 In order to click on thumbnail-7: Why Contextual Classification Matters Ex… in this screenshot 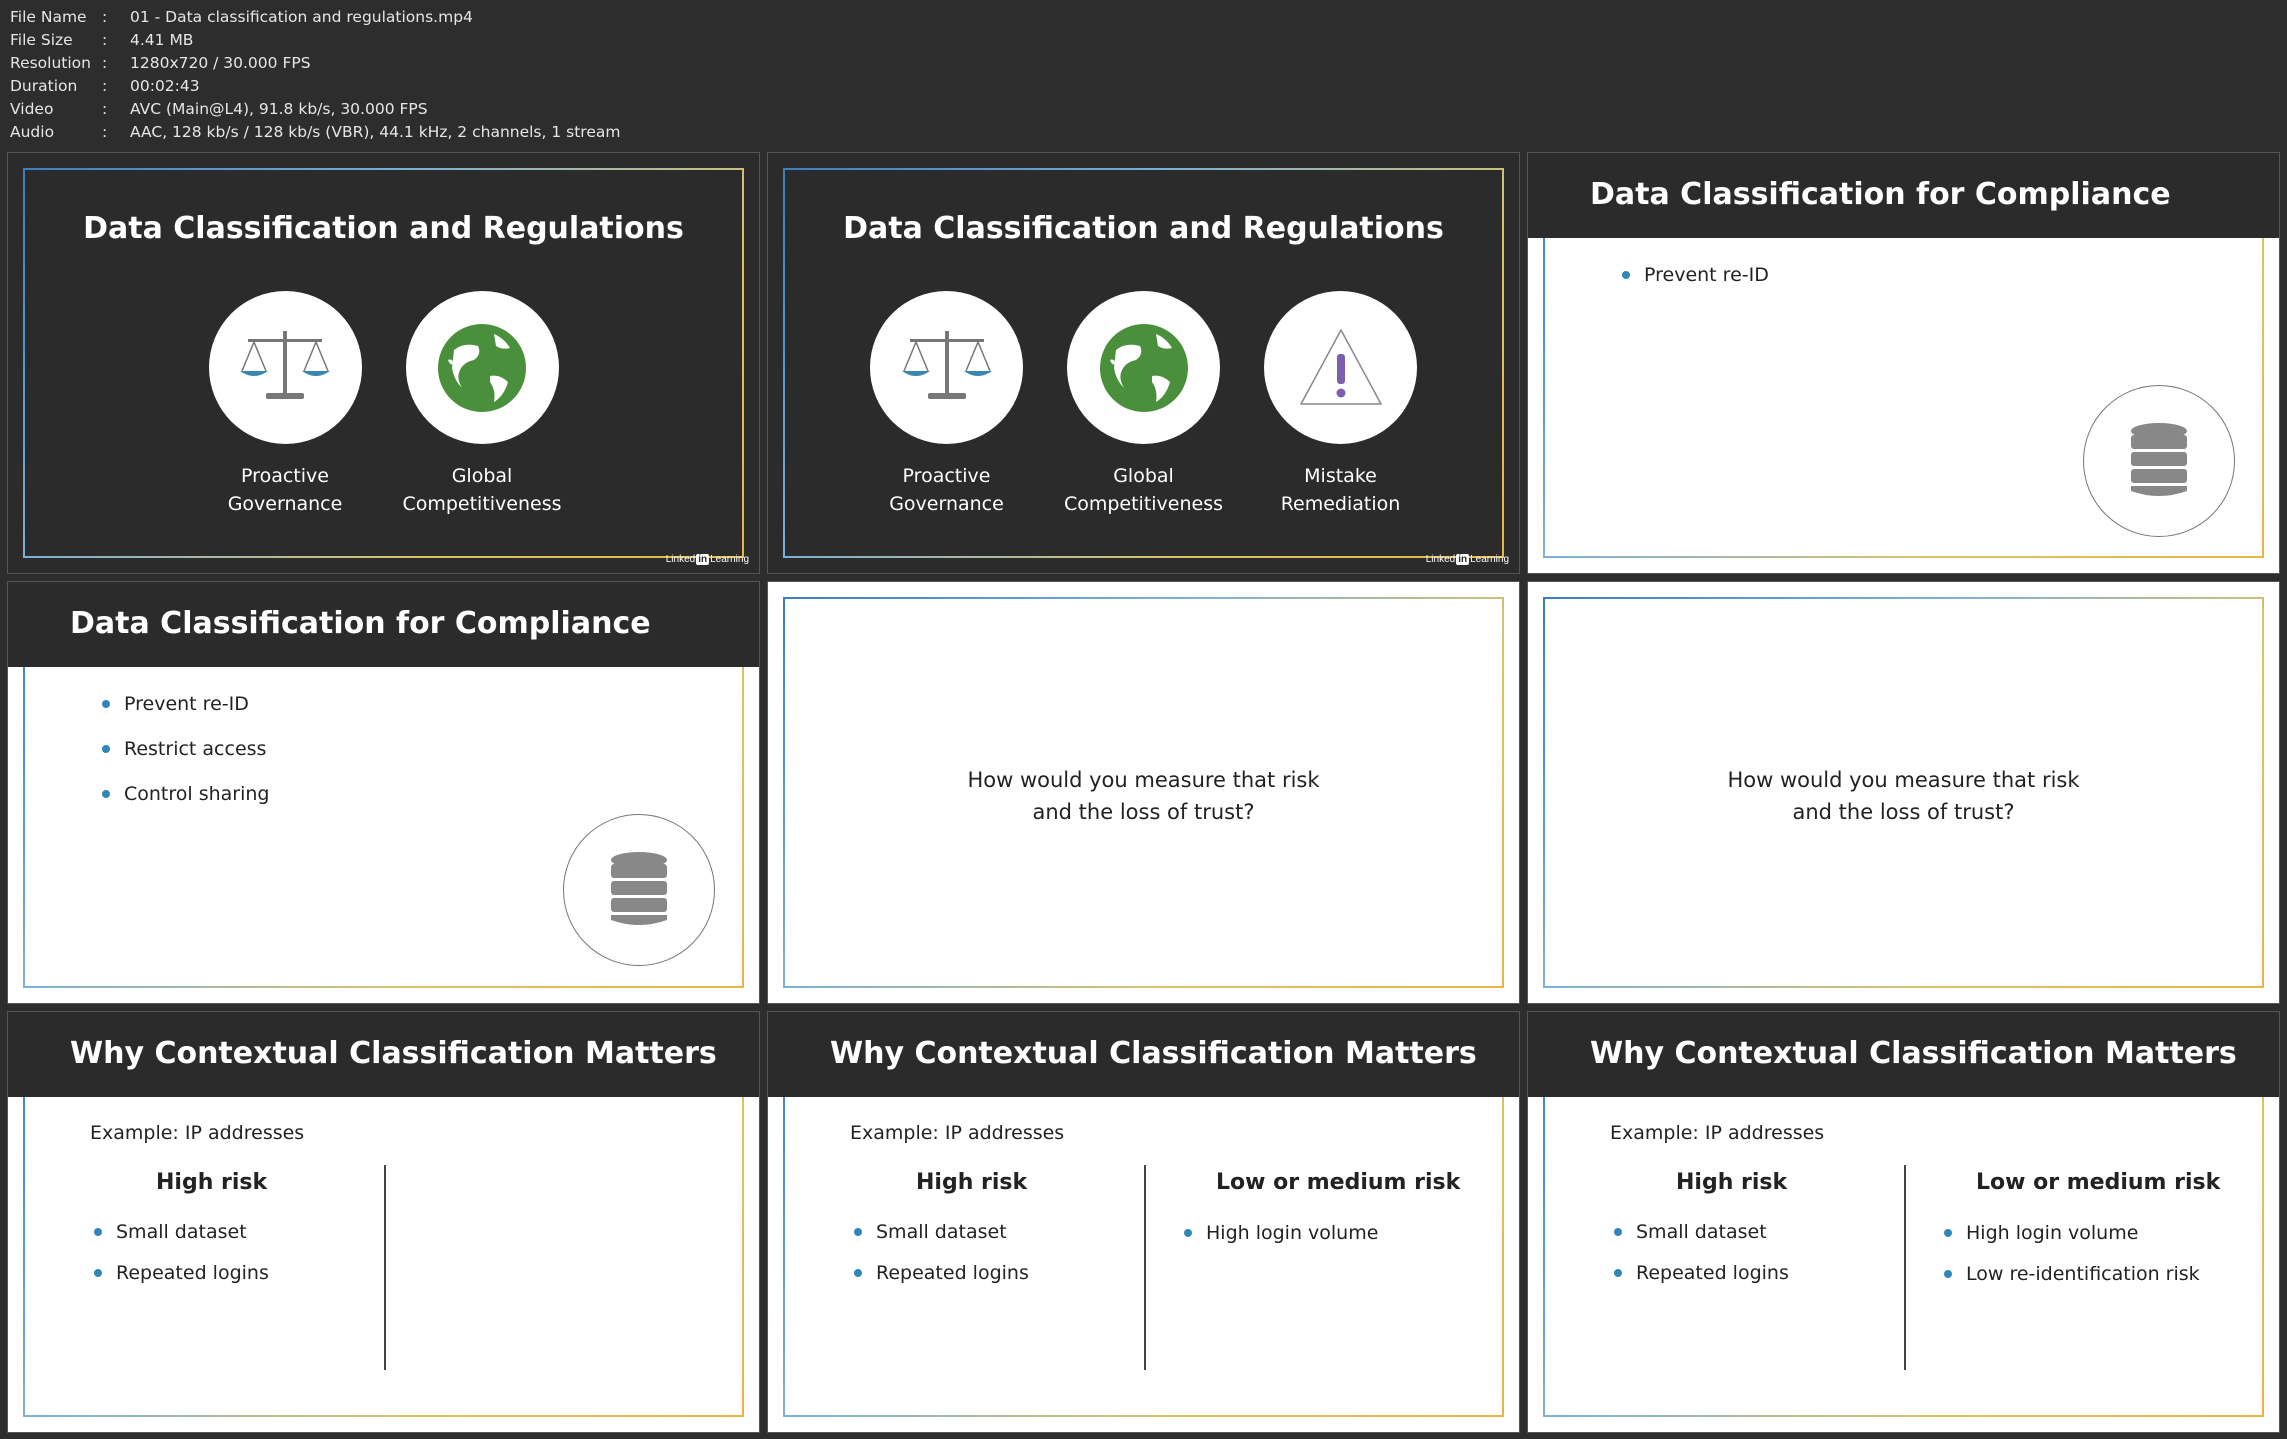, I will do `click(383, 1221)`.